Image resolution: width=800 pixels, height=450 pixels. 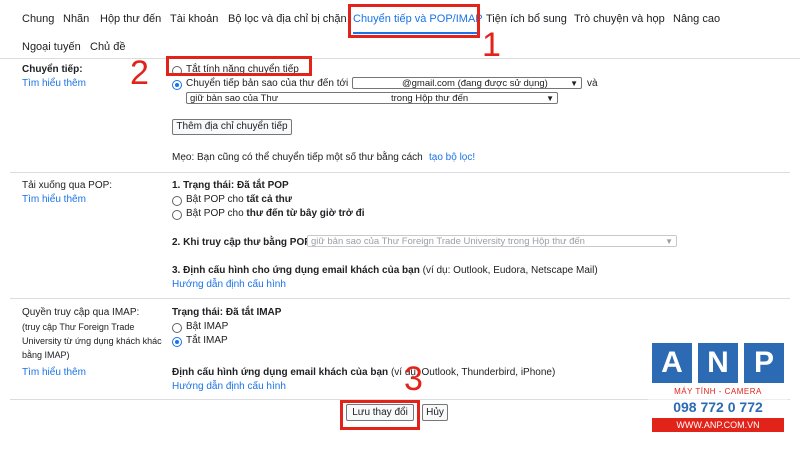 I want to click on imap-on-label: Bật IMAP, so click(x=207, y=326).